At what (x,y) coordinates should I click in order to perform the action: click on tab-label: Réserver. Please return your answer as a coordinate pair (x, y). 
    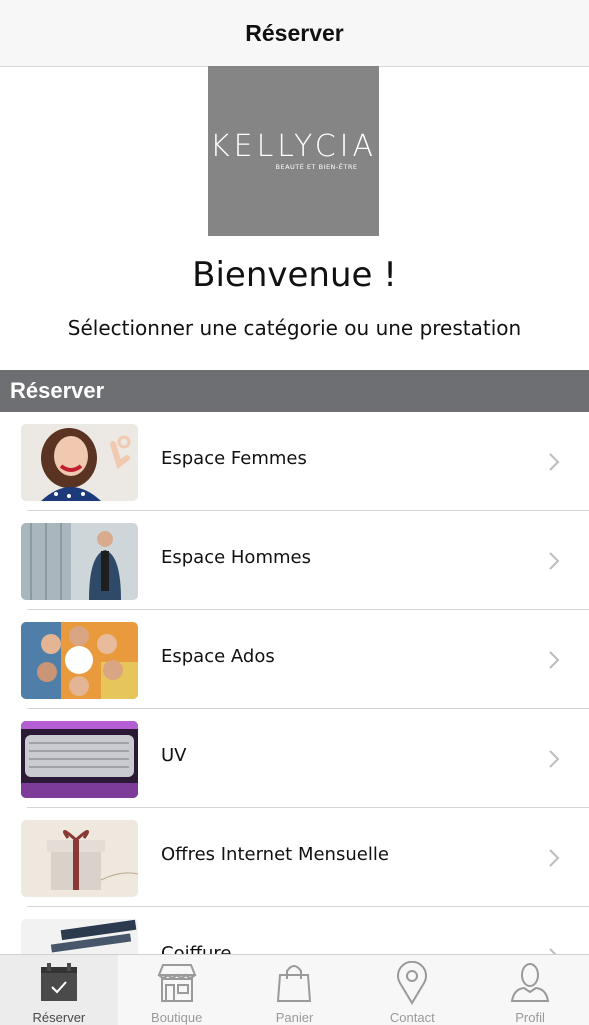
    Looking at the image, I should click on (59, 1017).